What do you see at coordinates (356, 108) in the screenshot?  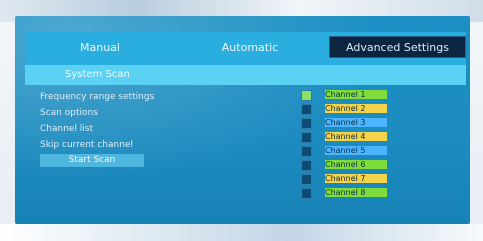 I see `channel-item: Channel 2` at bounding box center [356, 108].